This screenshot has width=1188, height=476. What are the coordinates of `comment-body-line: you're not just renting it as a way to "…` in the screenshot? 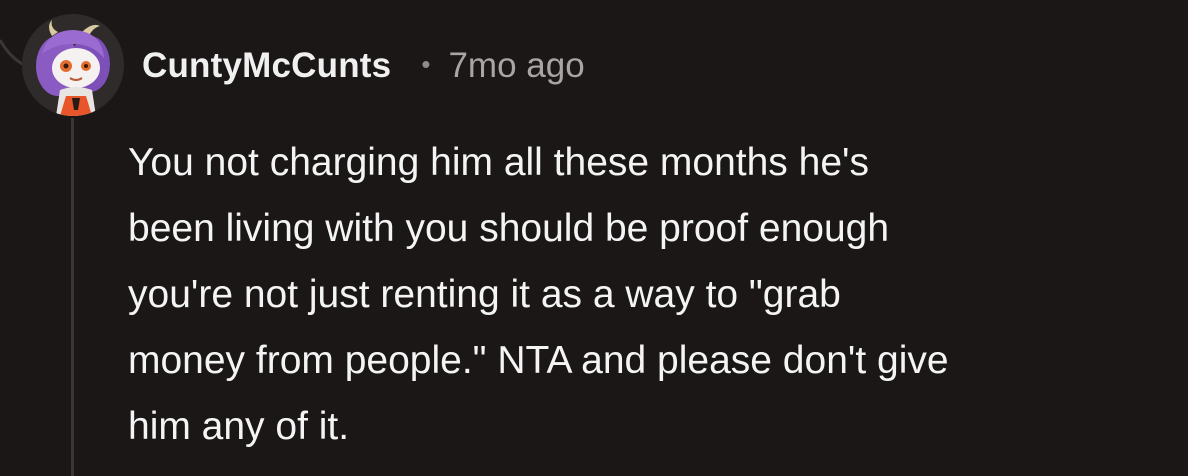 It's located at (484, 294).